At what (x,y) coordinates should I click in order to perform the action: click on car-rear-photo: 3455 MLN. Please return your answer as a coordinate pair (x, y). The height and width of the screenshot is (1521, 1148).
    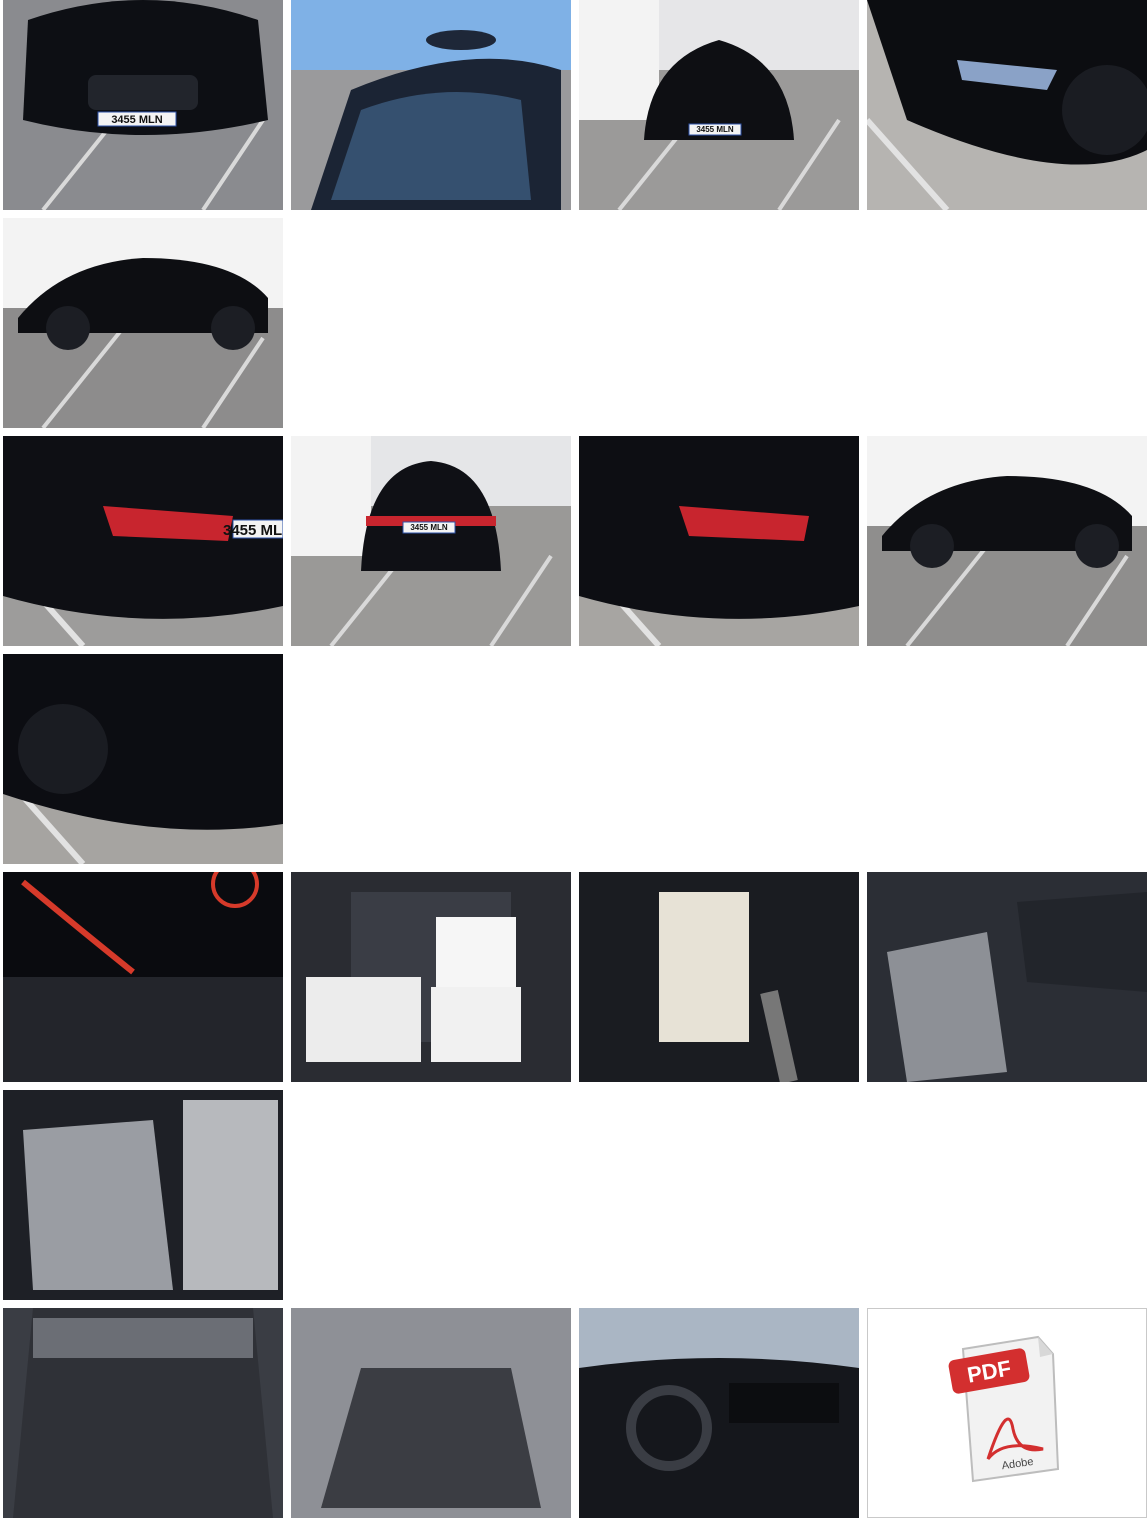
    Looking at the image, I should click on (431, 541).